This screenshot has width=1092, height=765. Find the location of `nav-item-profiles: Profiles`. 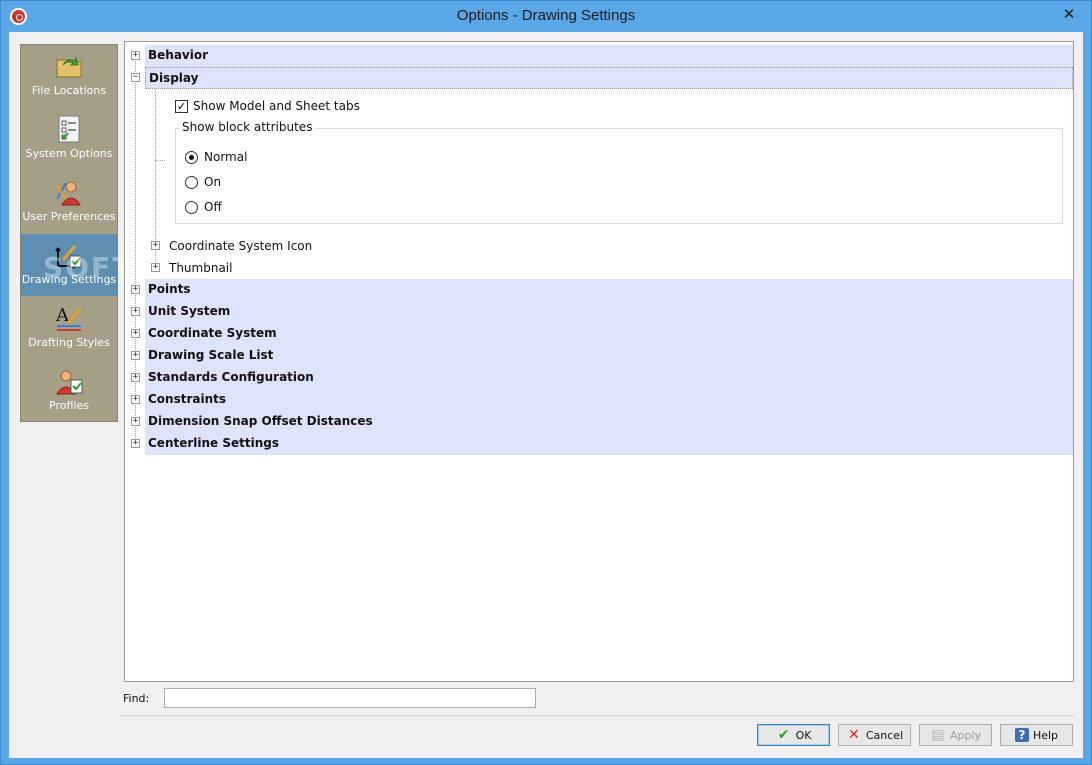

nav-item-profiles: Profiles is located at coordinates (69, 391).